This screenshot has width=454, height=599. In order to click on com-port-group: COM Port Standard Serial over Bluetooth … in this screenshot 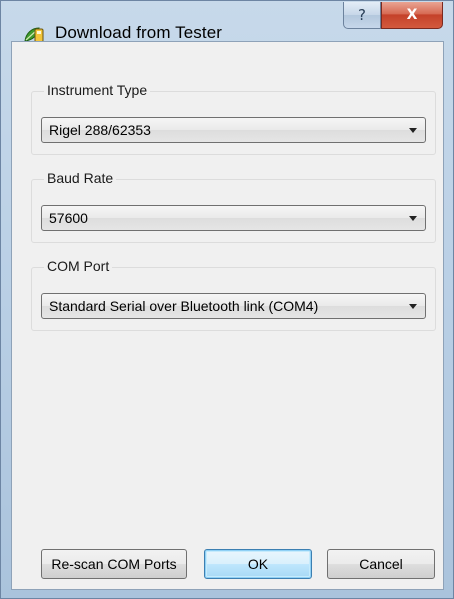, I will do `click(233, 294)`.